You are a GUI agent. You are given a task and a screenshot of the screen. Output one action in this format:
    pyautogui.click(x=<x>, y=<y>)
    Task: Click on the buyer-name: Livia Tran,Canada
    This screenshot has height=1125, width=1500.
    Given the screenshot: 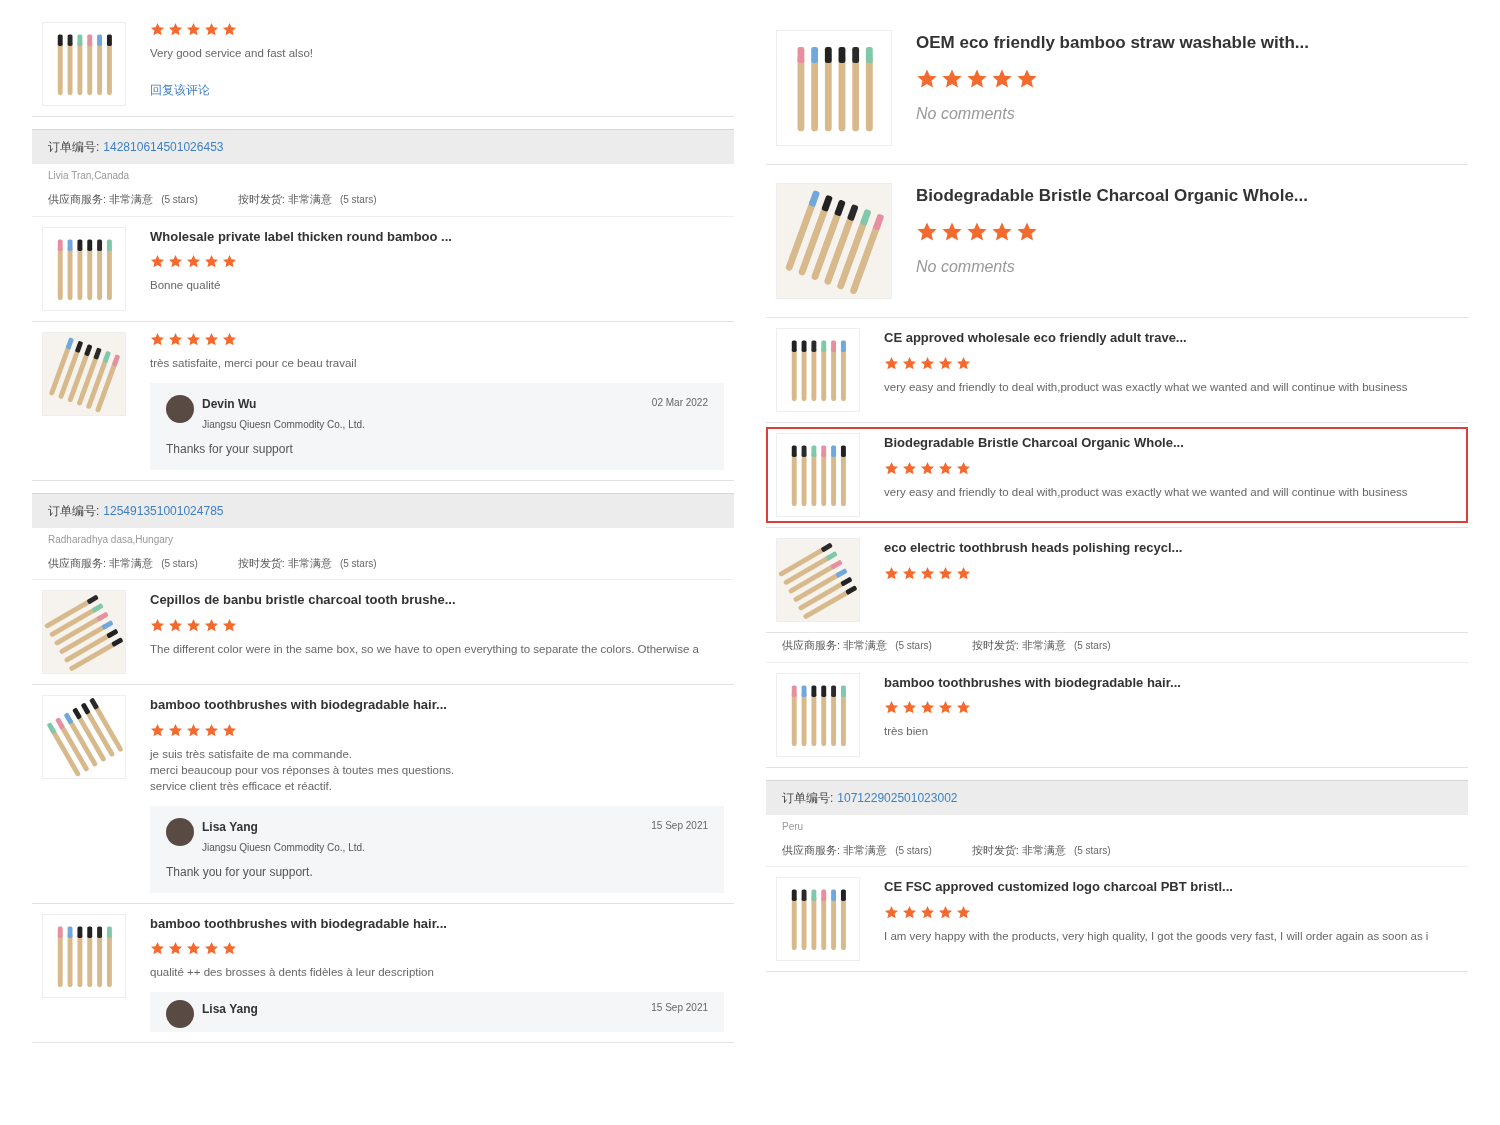 What is the action you would take?
    pyautogui.click(x=89, y=176)
    